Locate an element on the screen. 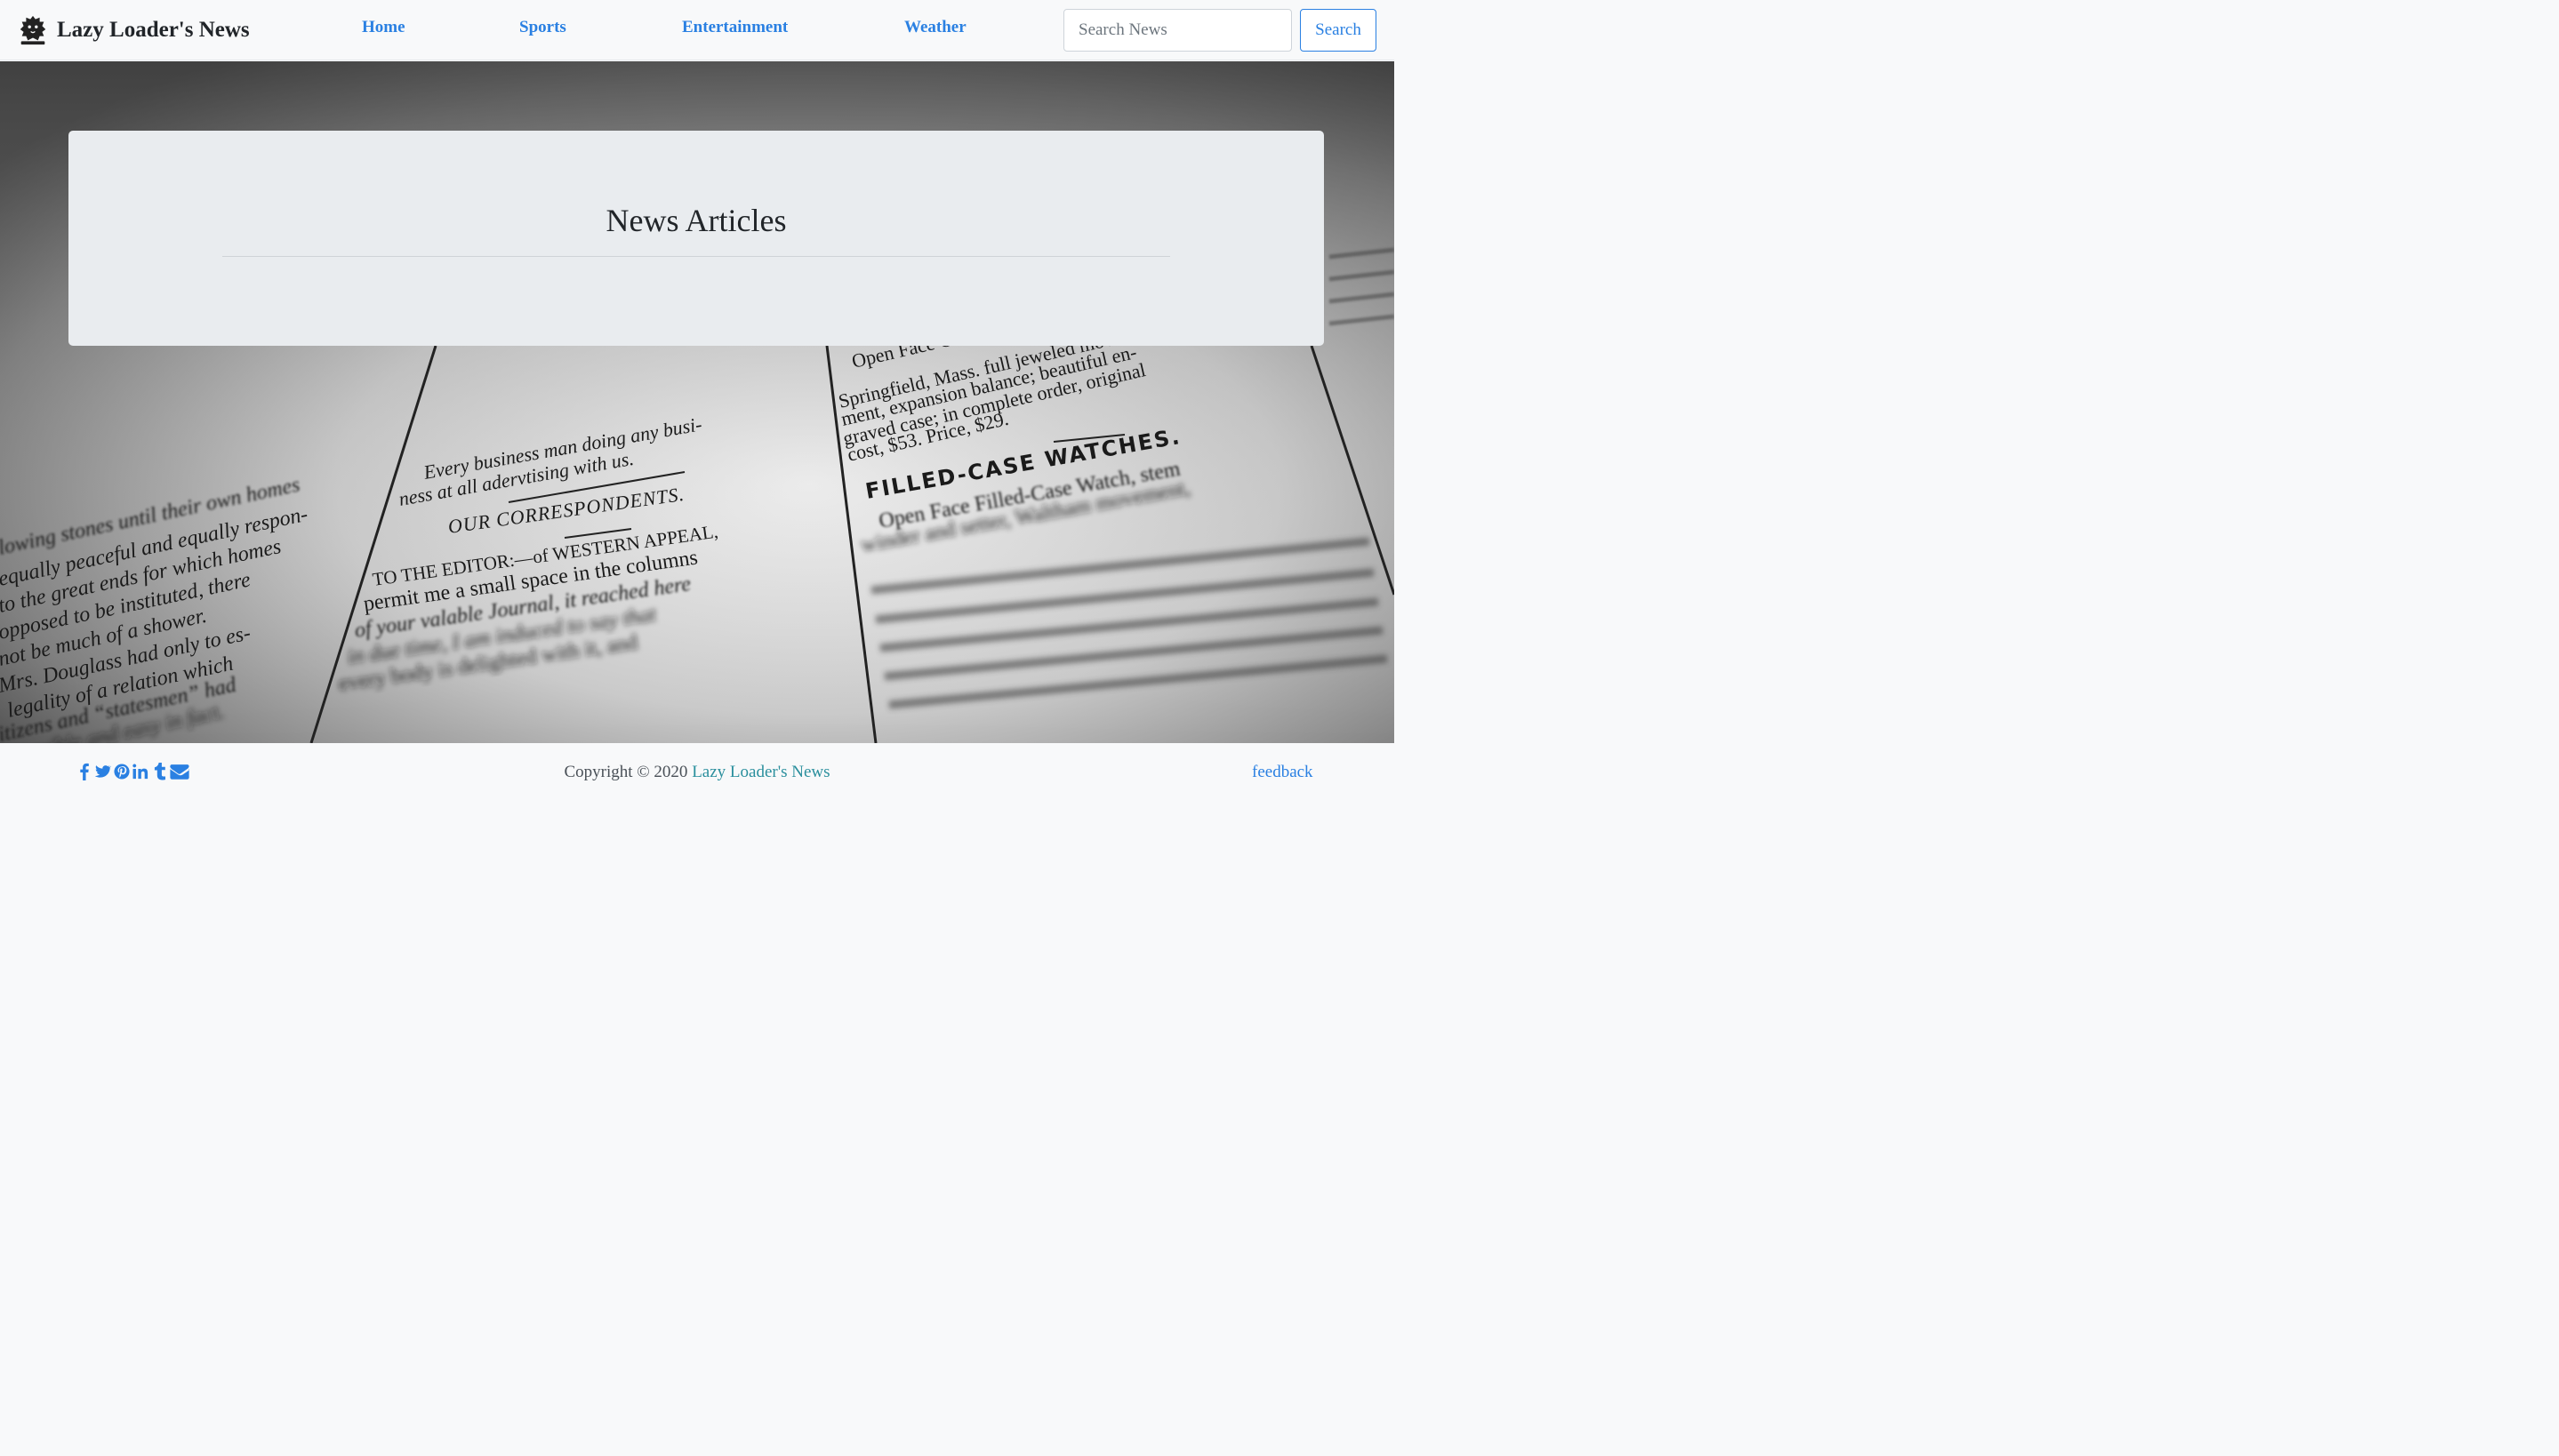  envelope-icon is located at coordinates (180, 771).